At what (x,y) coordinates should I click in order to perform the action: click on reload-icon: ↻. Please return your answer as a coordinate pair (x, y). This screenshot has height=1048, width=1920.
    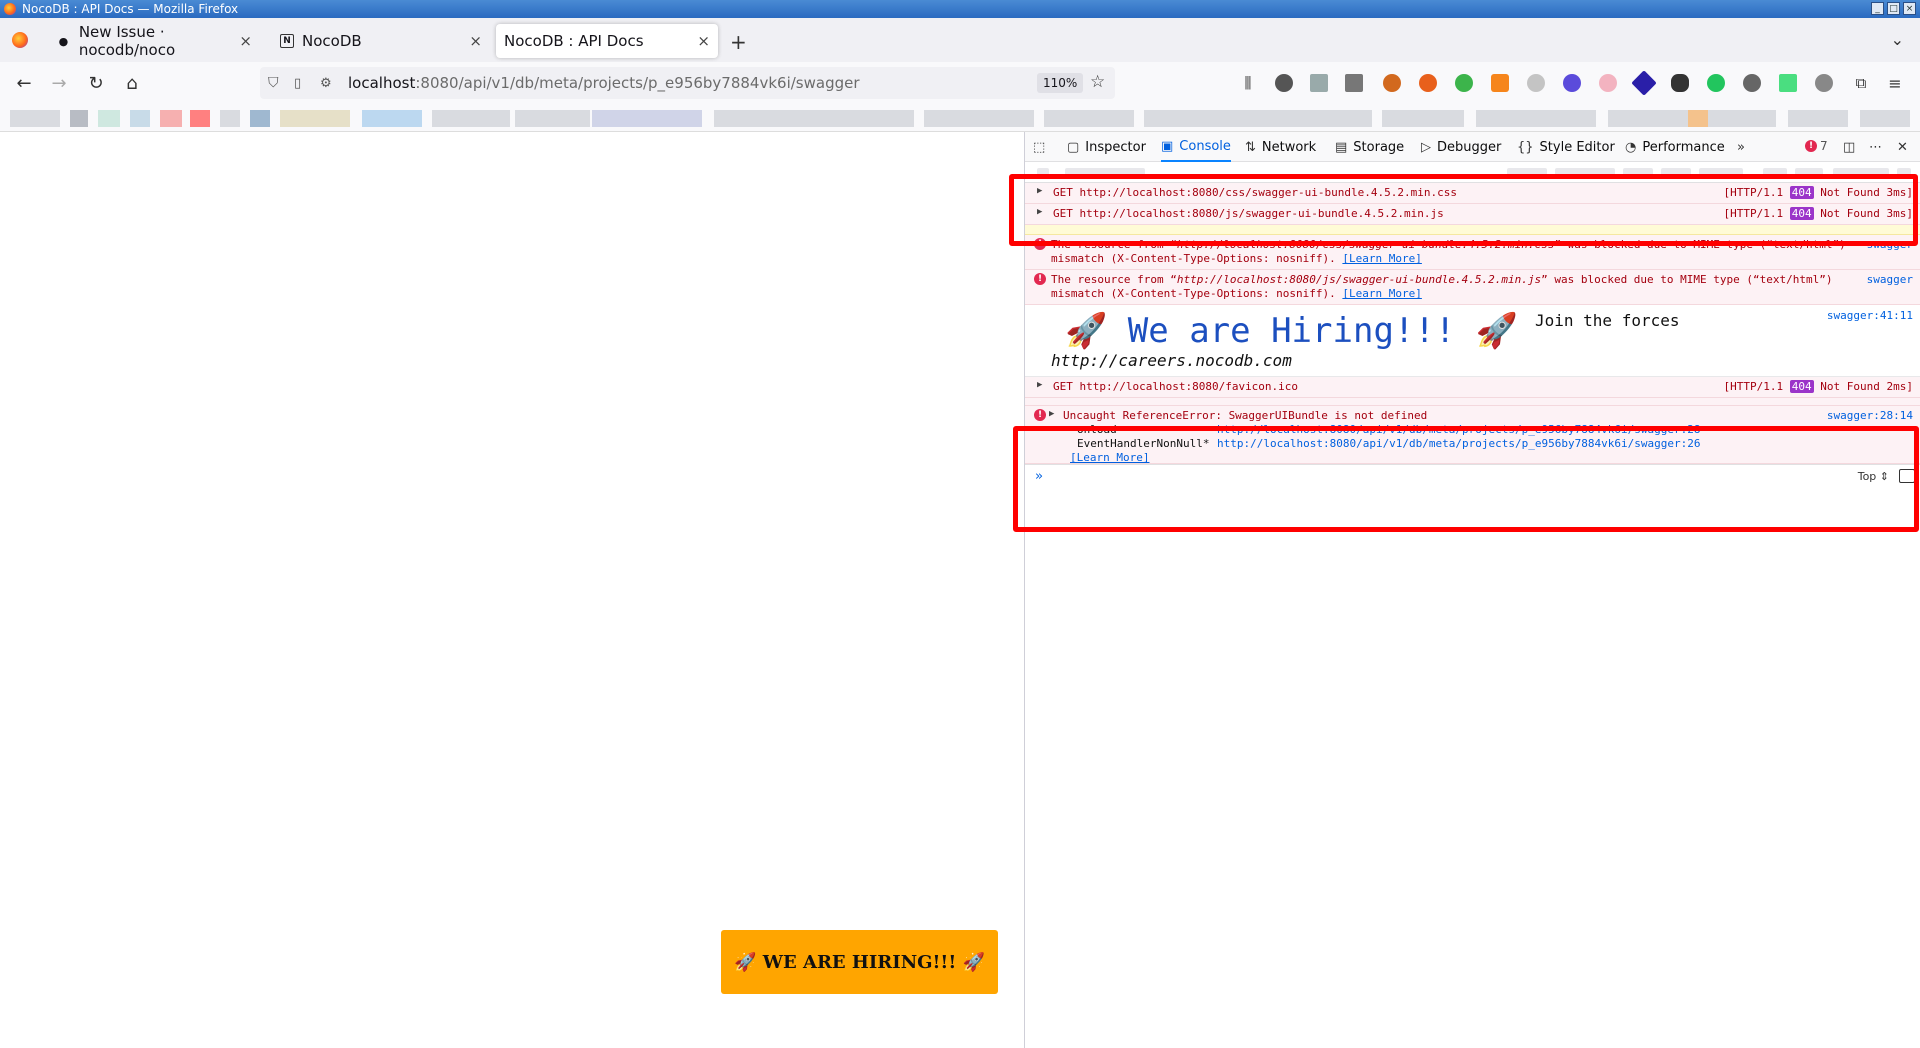
    Looking at the image, I should click on (96, 83).